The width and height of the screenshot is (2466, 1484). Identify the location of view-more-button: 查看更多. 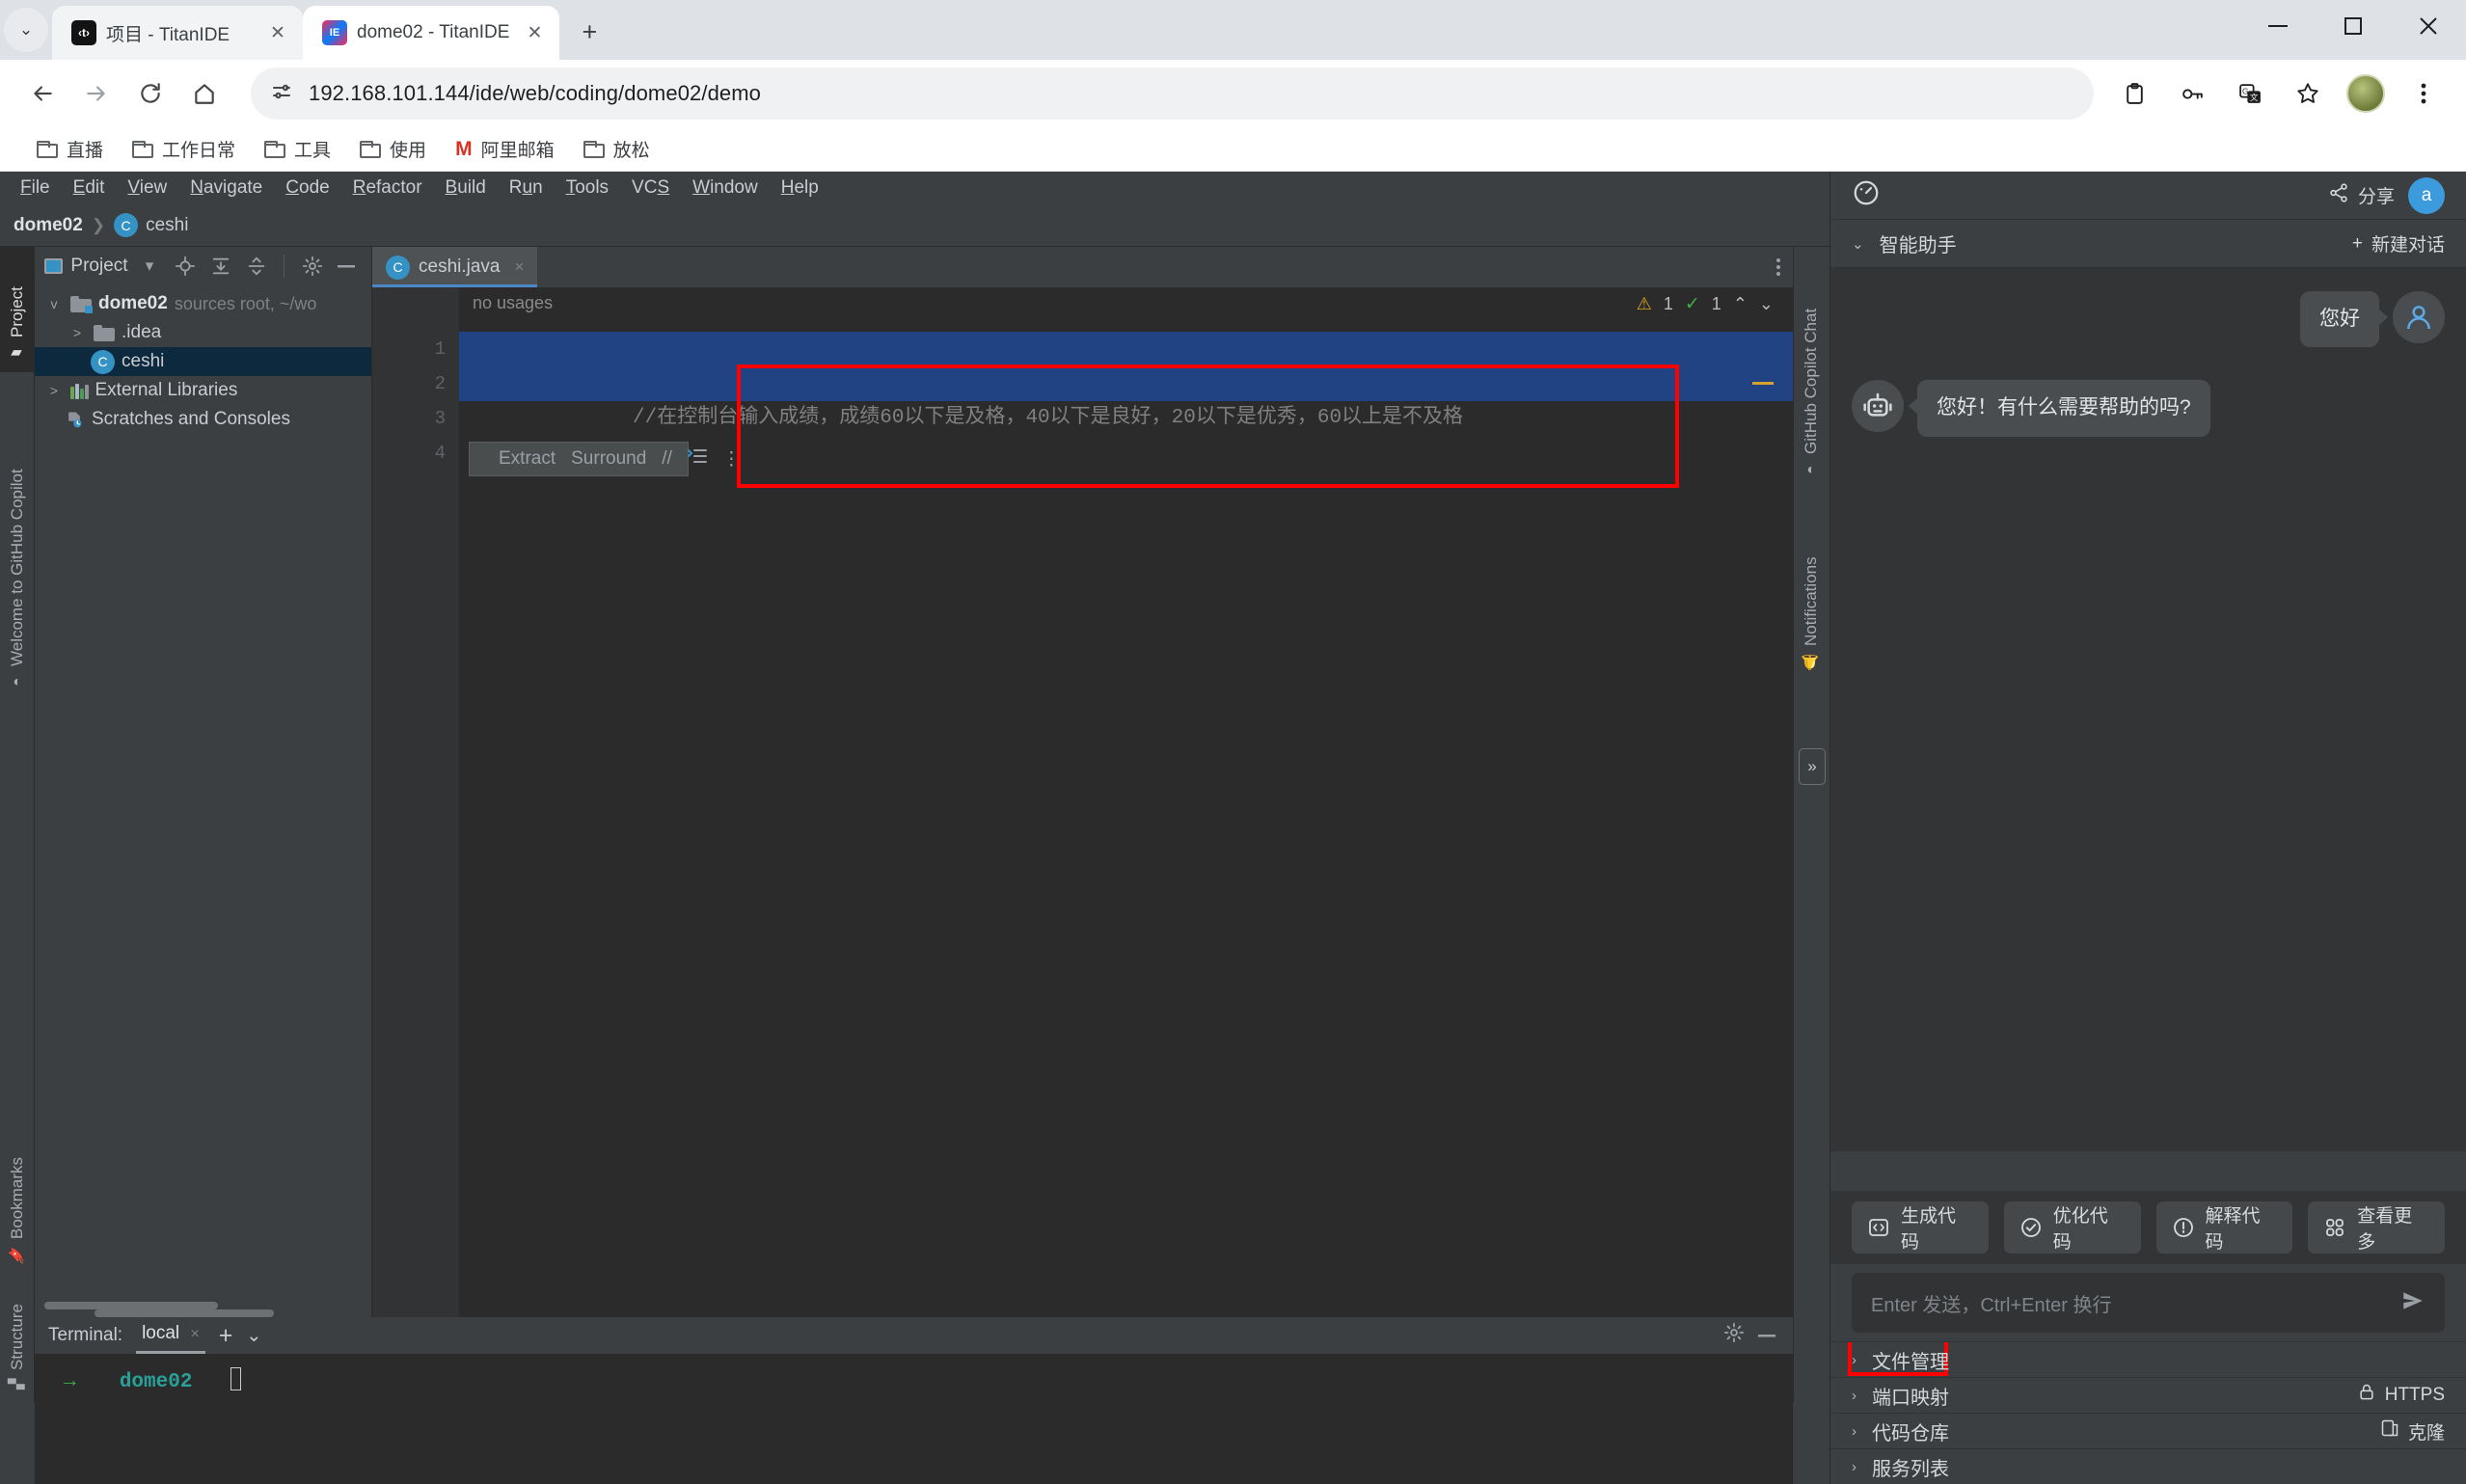
(2376, 1227).